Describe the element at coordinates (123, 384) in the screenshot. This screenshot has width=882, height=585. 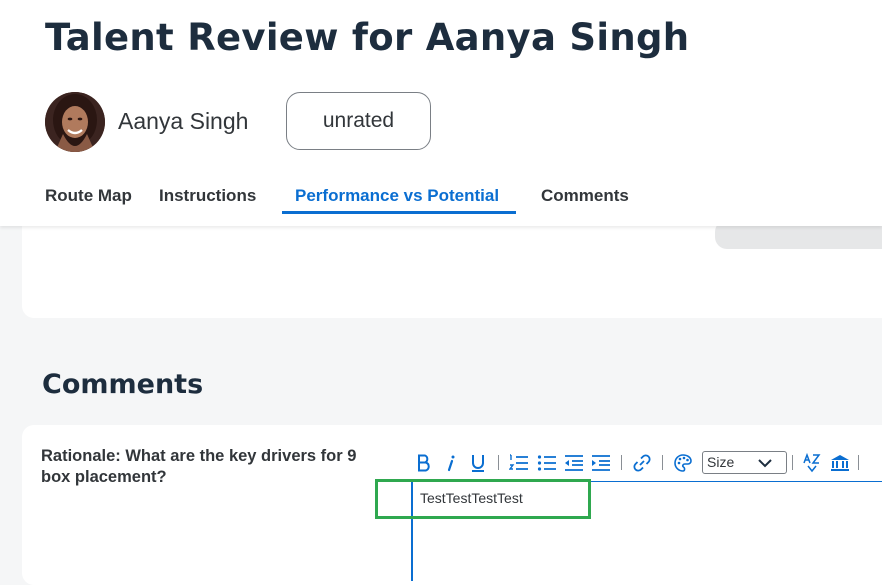
I see `comments-heading: Comments` at that location.